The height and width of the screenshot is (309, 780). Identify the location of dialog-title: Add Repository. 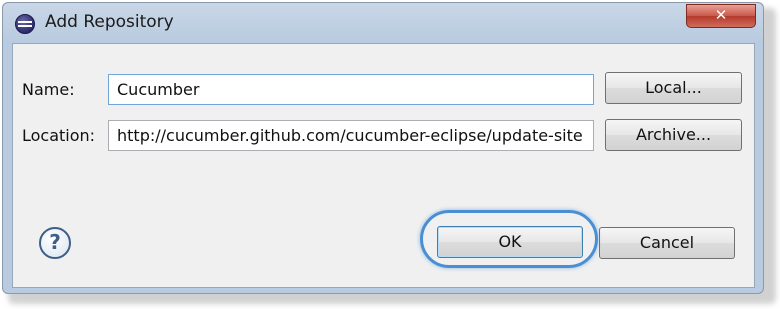
(109, 22).